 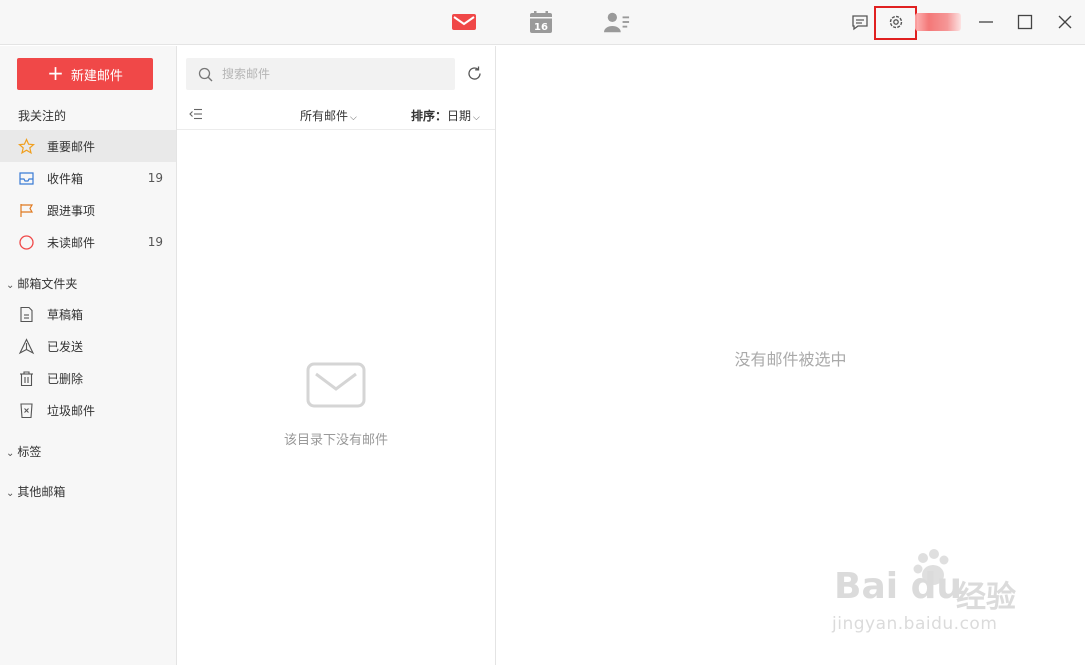 What do you see at coordinates (65, 346) in the screenshot?
I see `sidebar-item-label: 已发送` at bounding box center [65, 346].